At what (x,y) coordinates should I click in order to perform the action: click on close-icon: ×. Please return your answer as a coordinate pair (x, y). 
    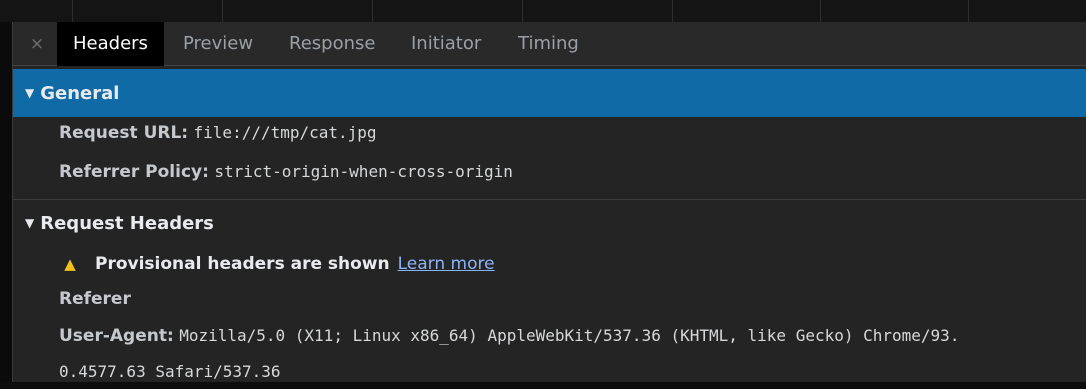
    Looking at the image, I should click on (37, 44).